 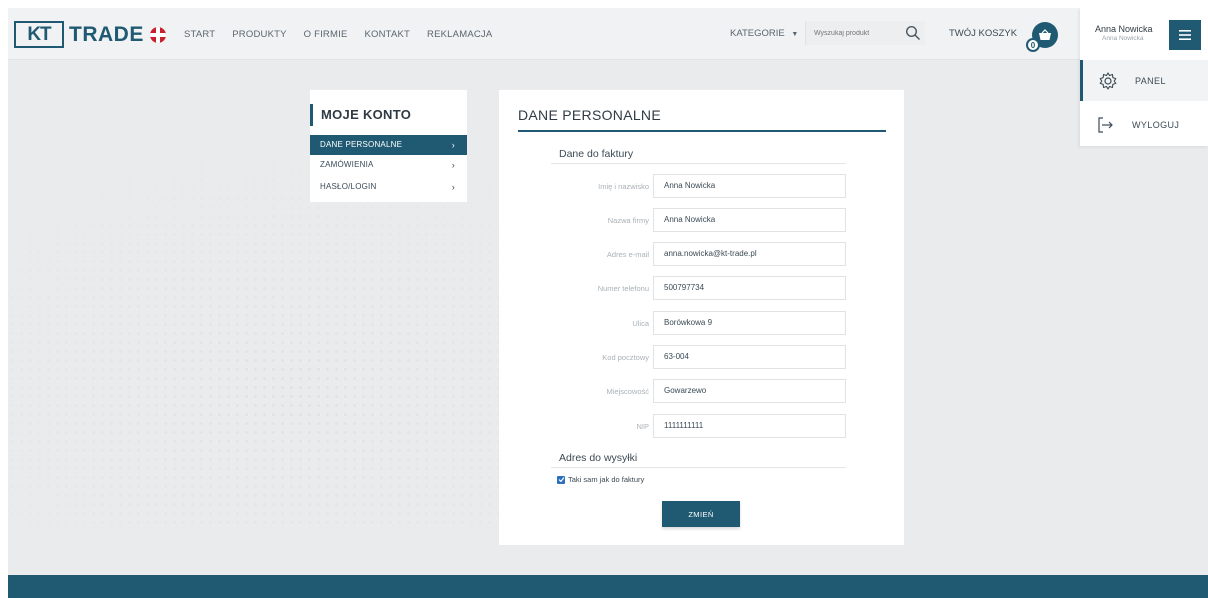 I want to click on caret-down-icon: ▼, so click(x=795, y=34).